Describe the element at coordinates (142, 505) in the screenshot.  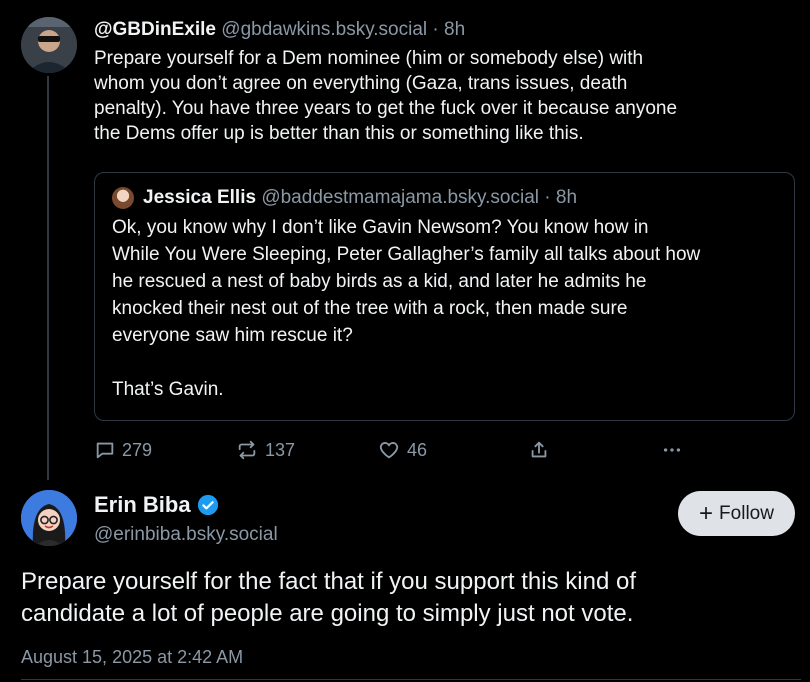
I see `main-author-name: Erin Biba` at that location.